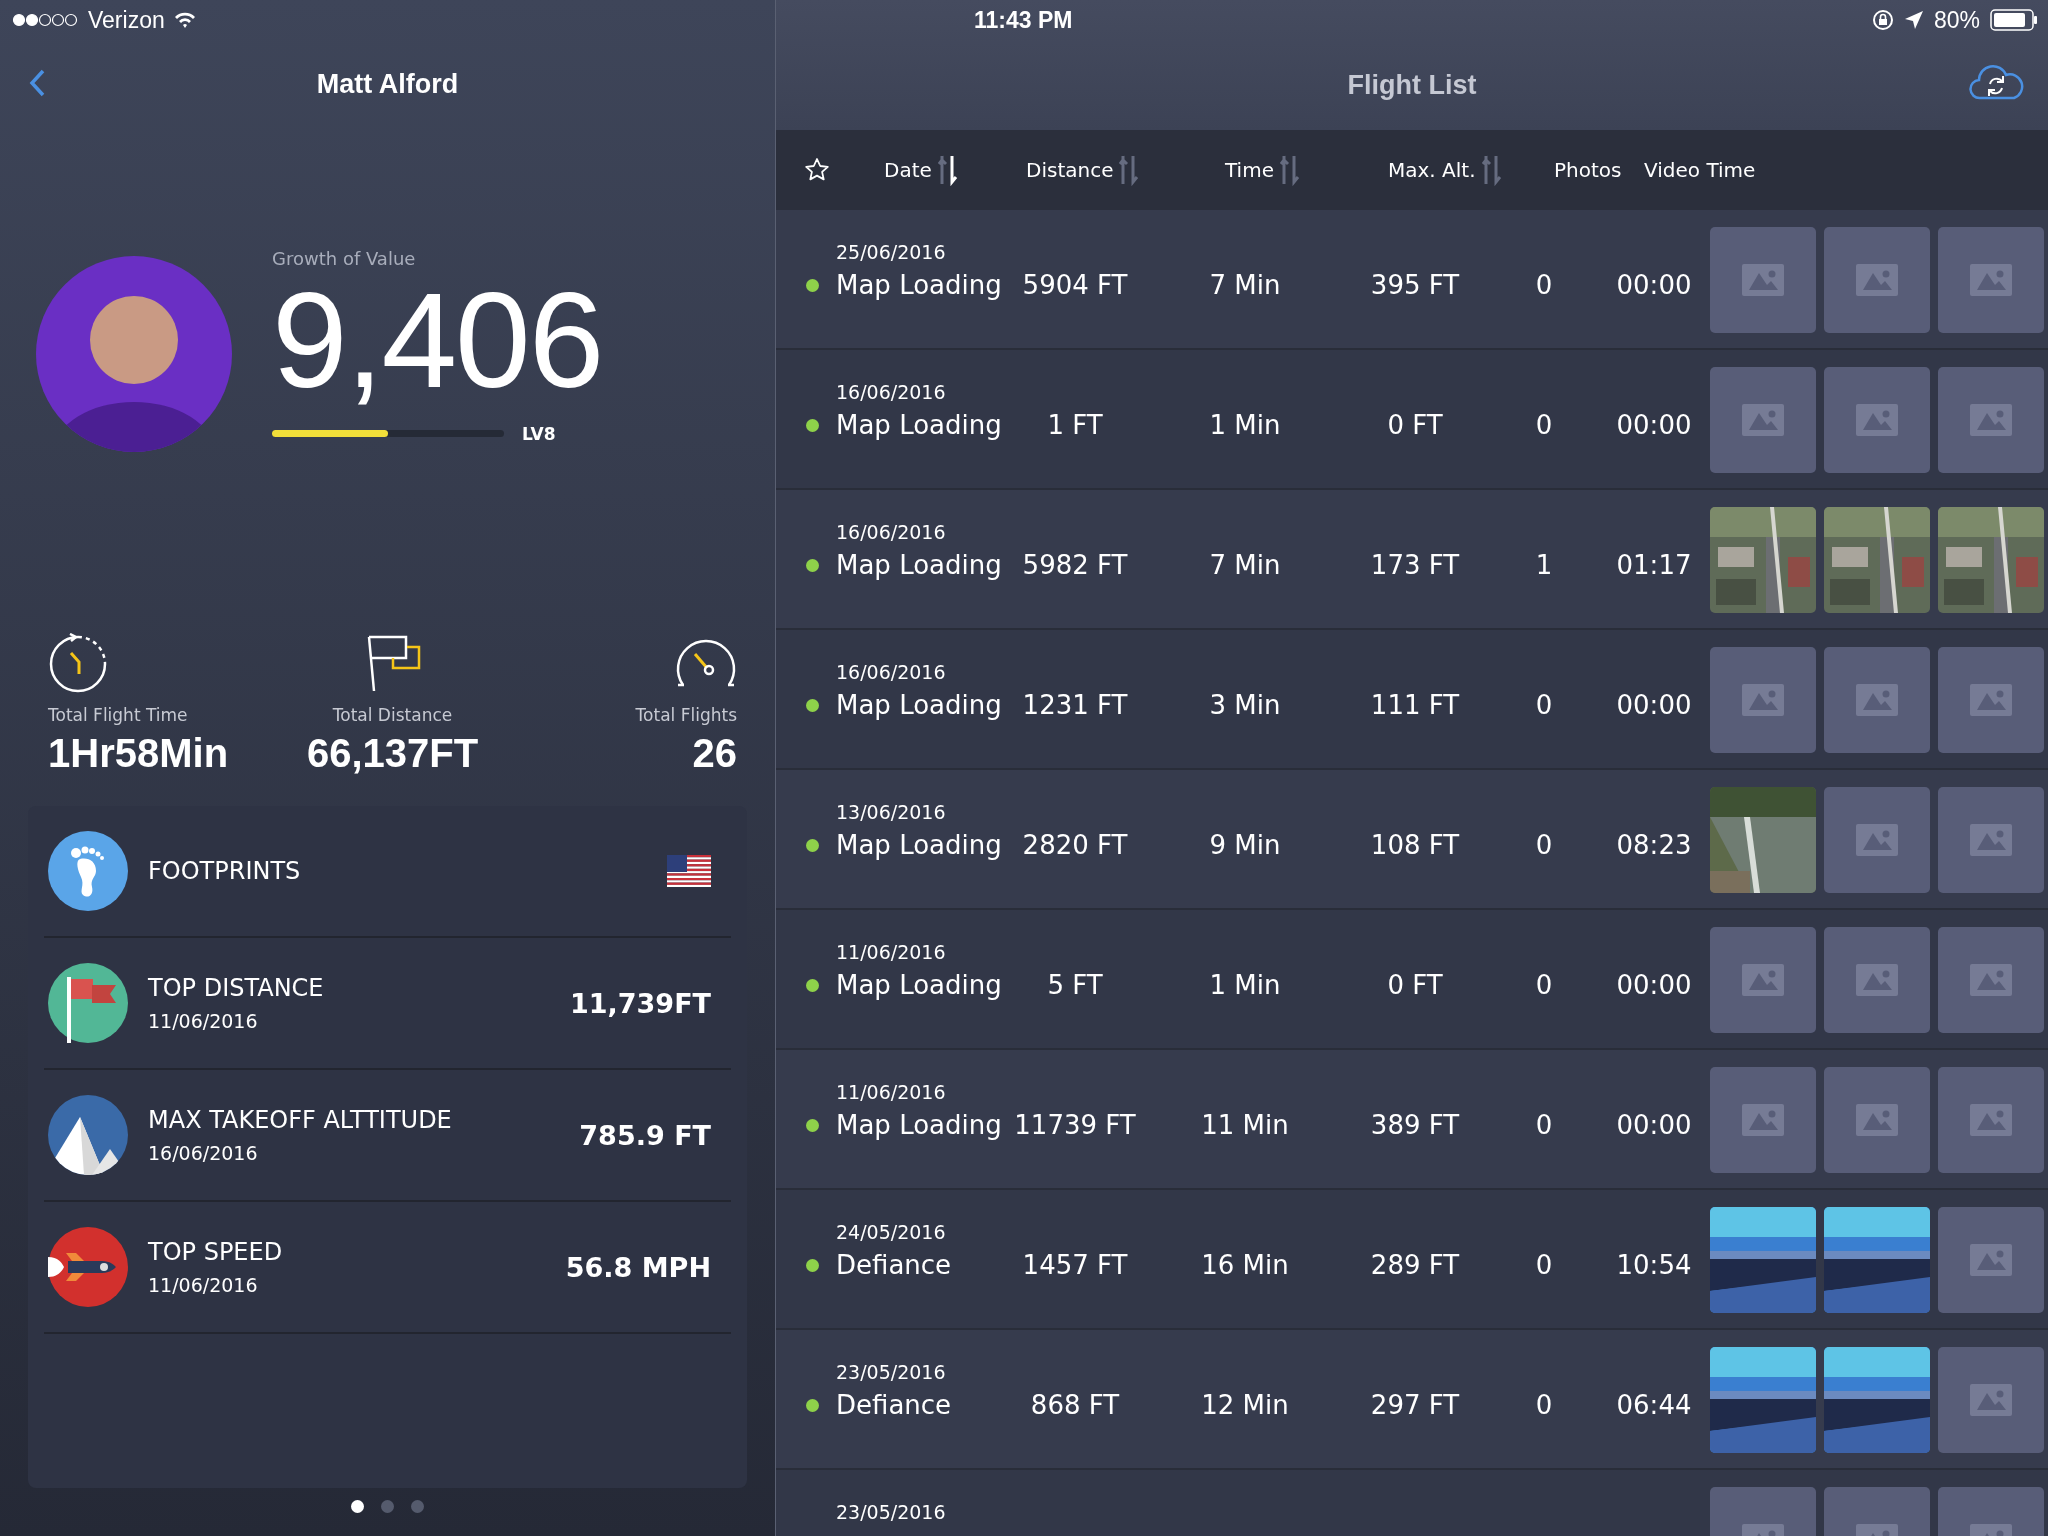  I want to click on favorite-star-icon, so click(817, 170).